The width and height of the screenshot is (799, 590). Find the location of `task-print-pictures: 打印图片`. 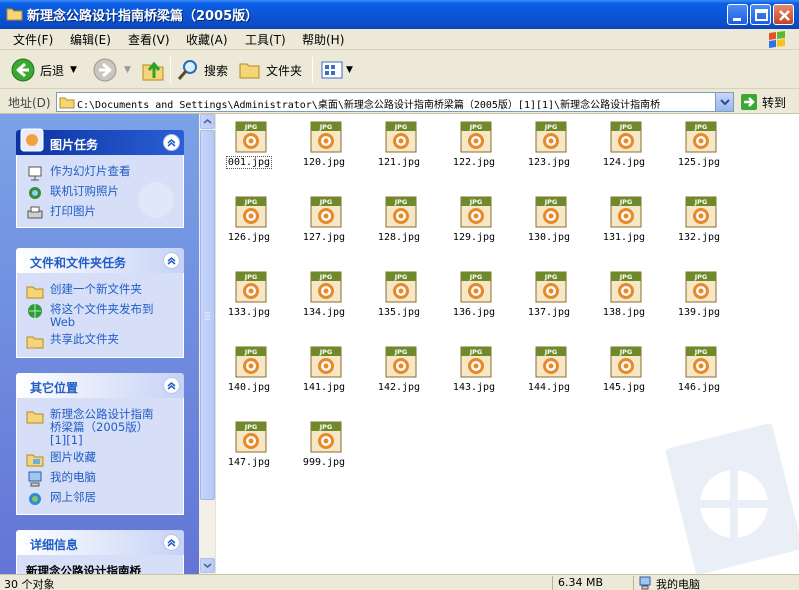

task-print-pictures: 打印图片 is located at coordinates (101, 213).